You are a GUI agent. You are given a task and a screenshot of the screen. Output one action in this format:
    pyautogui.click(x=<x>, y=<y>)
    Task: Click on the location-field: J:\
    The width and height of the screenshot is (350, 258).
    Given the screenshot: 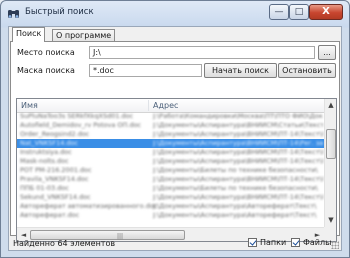 What is the action you would take?
    pyautogui.click(x=202, y=52)
    